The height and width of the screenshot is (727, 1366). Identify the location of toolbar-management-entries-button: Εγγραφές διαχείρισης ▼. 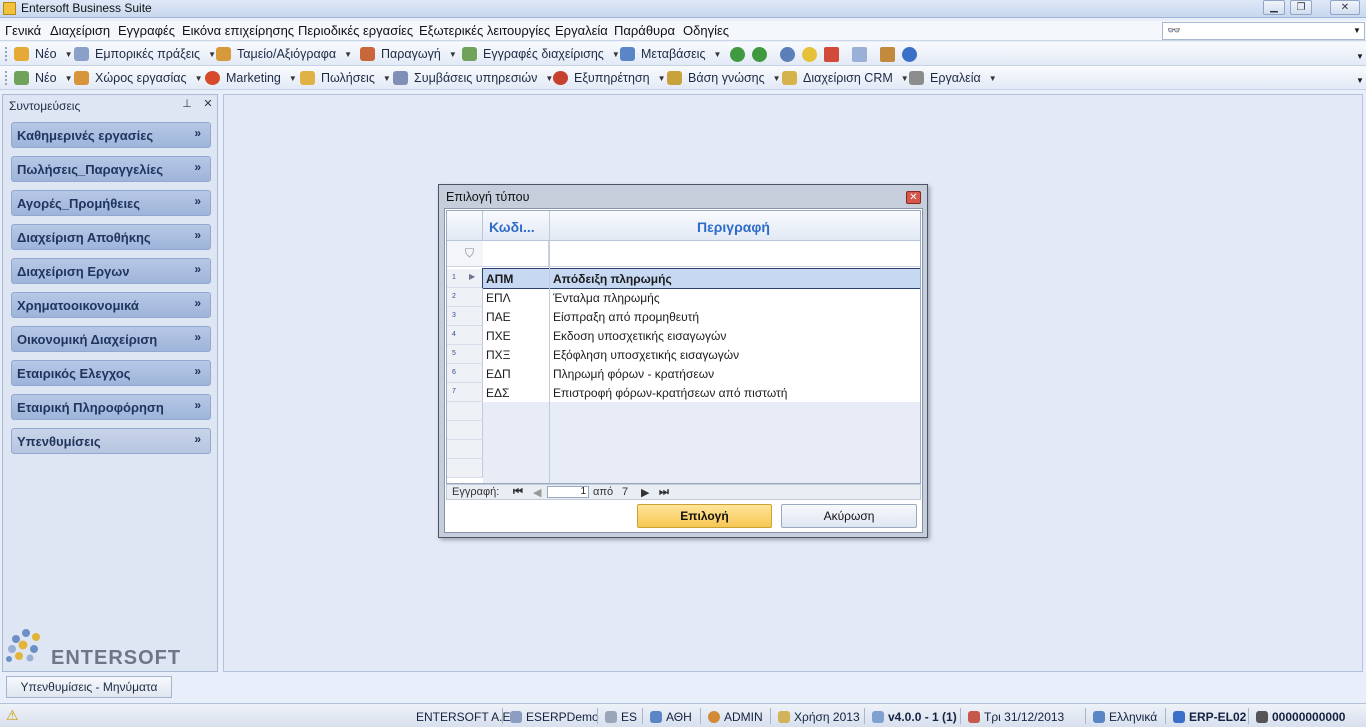
(541, 54).